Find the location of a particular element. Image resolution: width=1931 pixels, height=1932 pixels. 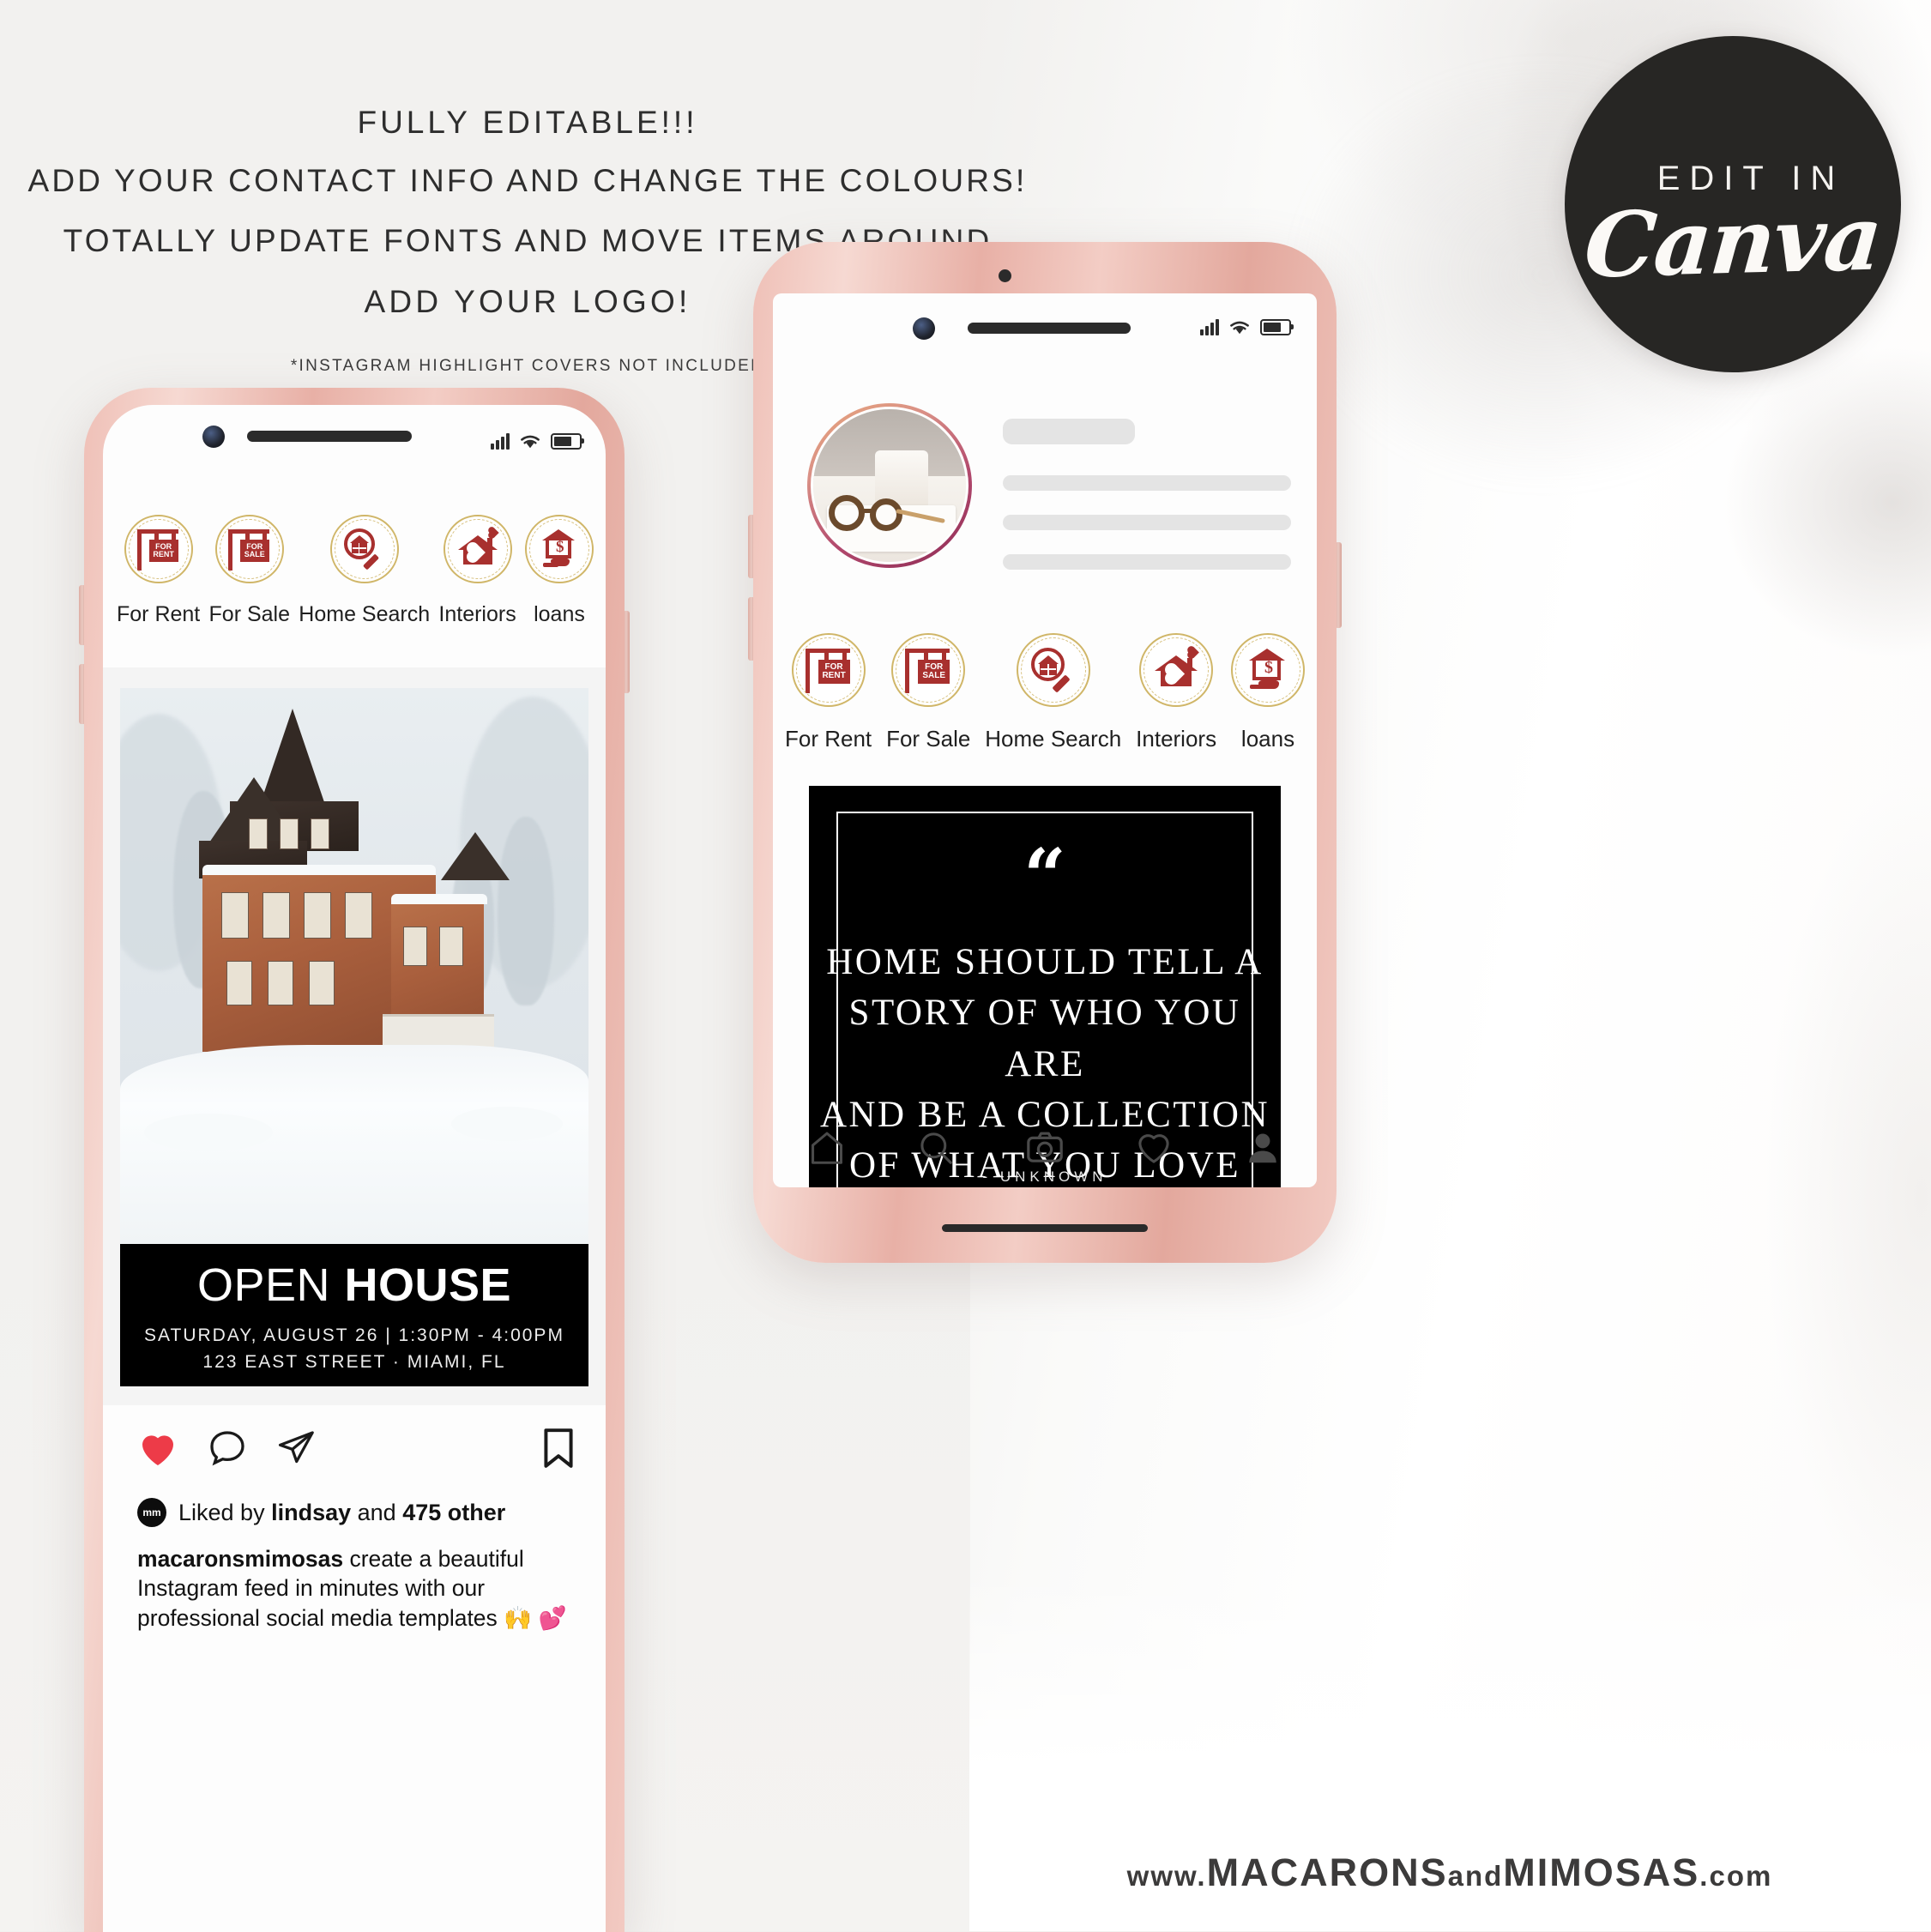

url-macarons: MACARONS is located at coordinates (1327, 1872).